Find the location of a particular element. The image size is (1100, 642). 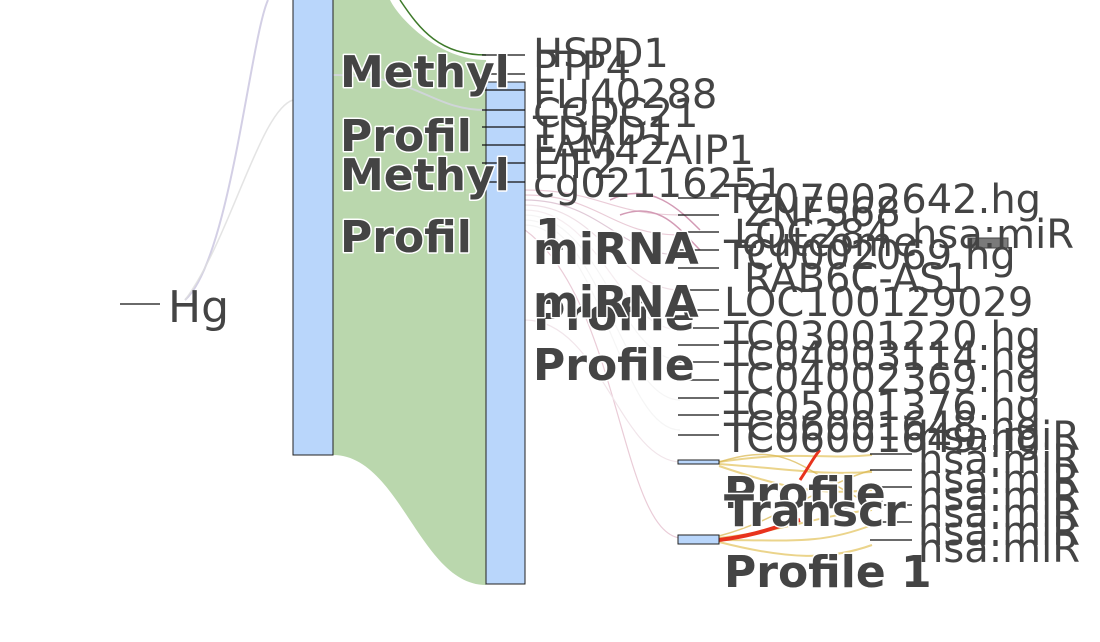

group-label-profile-c: Profile is located at coordinates (614, 365).